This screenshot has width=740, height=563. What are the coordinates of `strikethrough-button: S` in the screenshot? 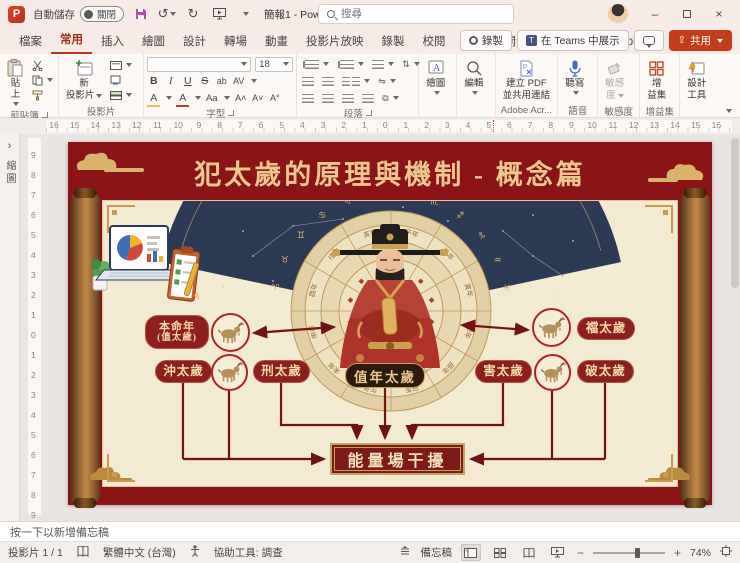 It's located at (204, 81).